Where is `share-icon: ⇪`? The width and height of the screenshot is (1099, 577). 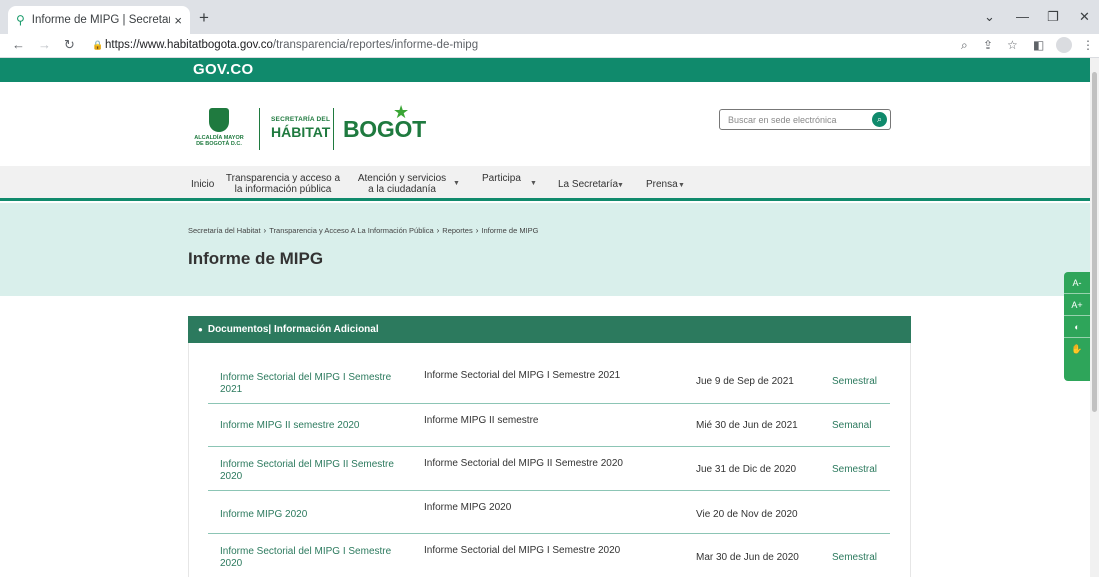 share-icon: ⇪ is located at coordinates (988, 45).